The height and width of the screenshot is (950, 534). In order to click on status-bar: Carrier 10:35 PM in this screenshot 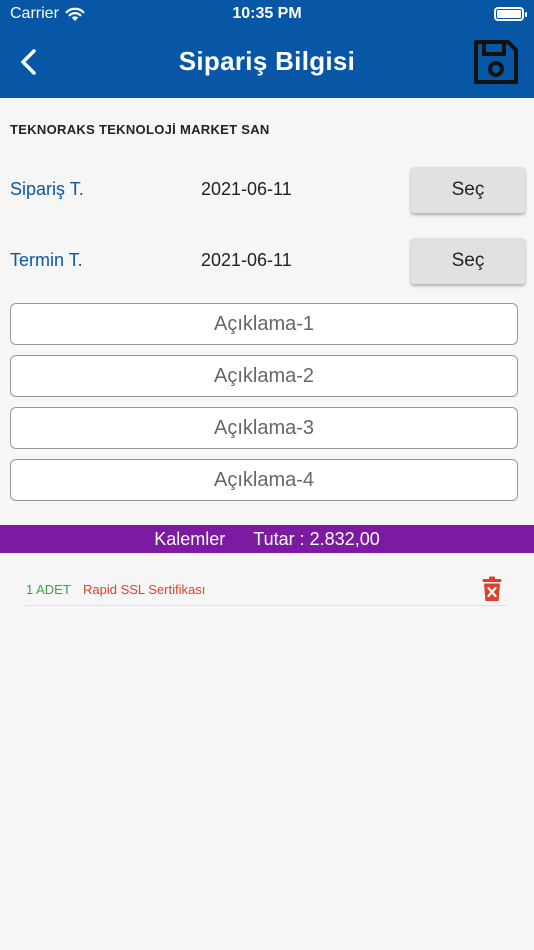, I will do `click(267, 14)`.